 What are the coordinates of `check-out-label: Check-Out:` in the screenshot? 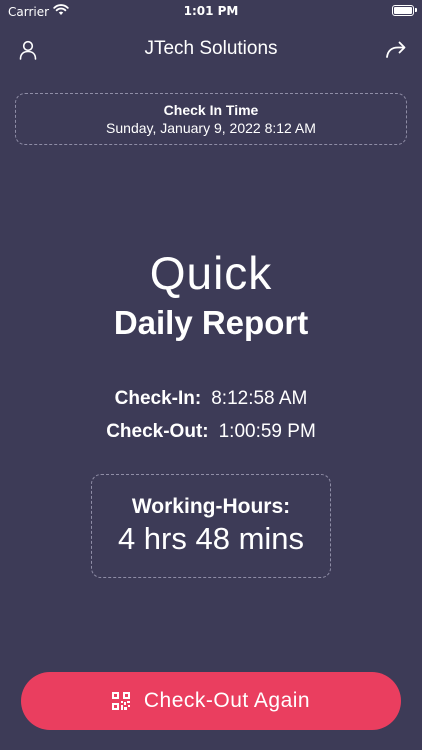 It's located at (157, 431).